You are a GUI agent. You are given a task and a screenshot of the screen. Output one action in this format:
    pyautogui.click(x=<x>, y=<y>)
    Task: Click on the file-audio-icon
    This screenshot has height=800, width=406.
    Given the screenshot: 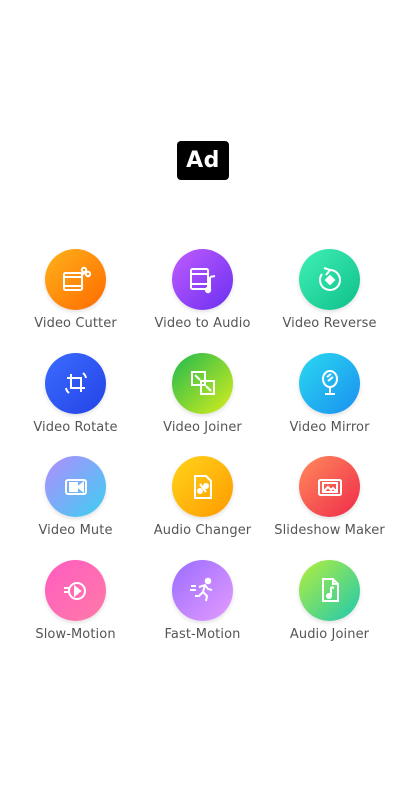 What is the action you would take?
    pyautogui.click(x=203, y=487)
    